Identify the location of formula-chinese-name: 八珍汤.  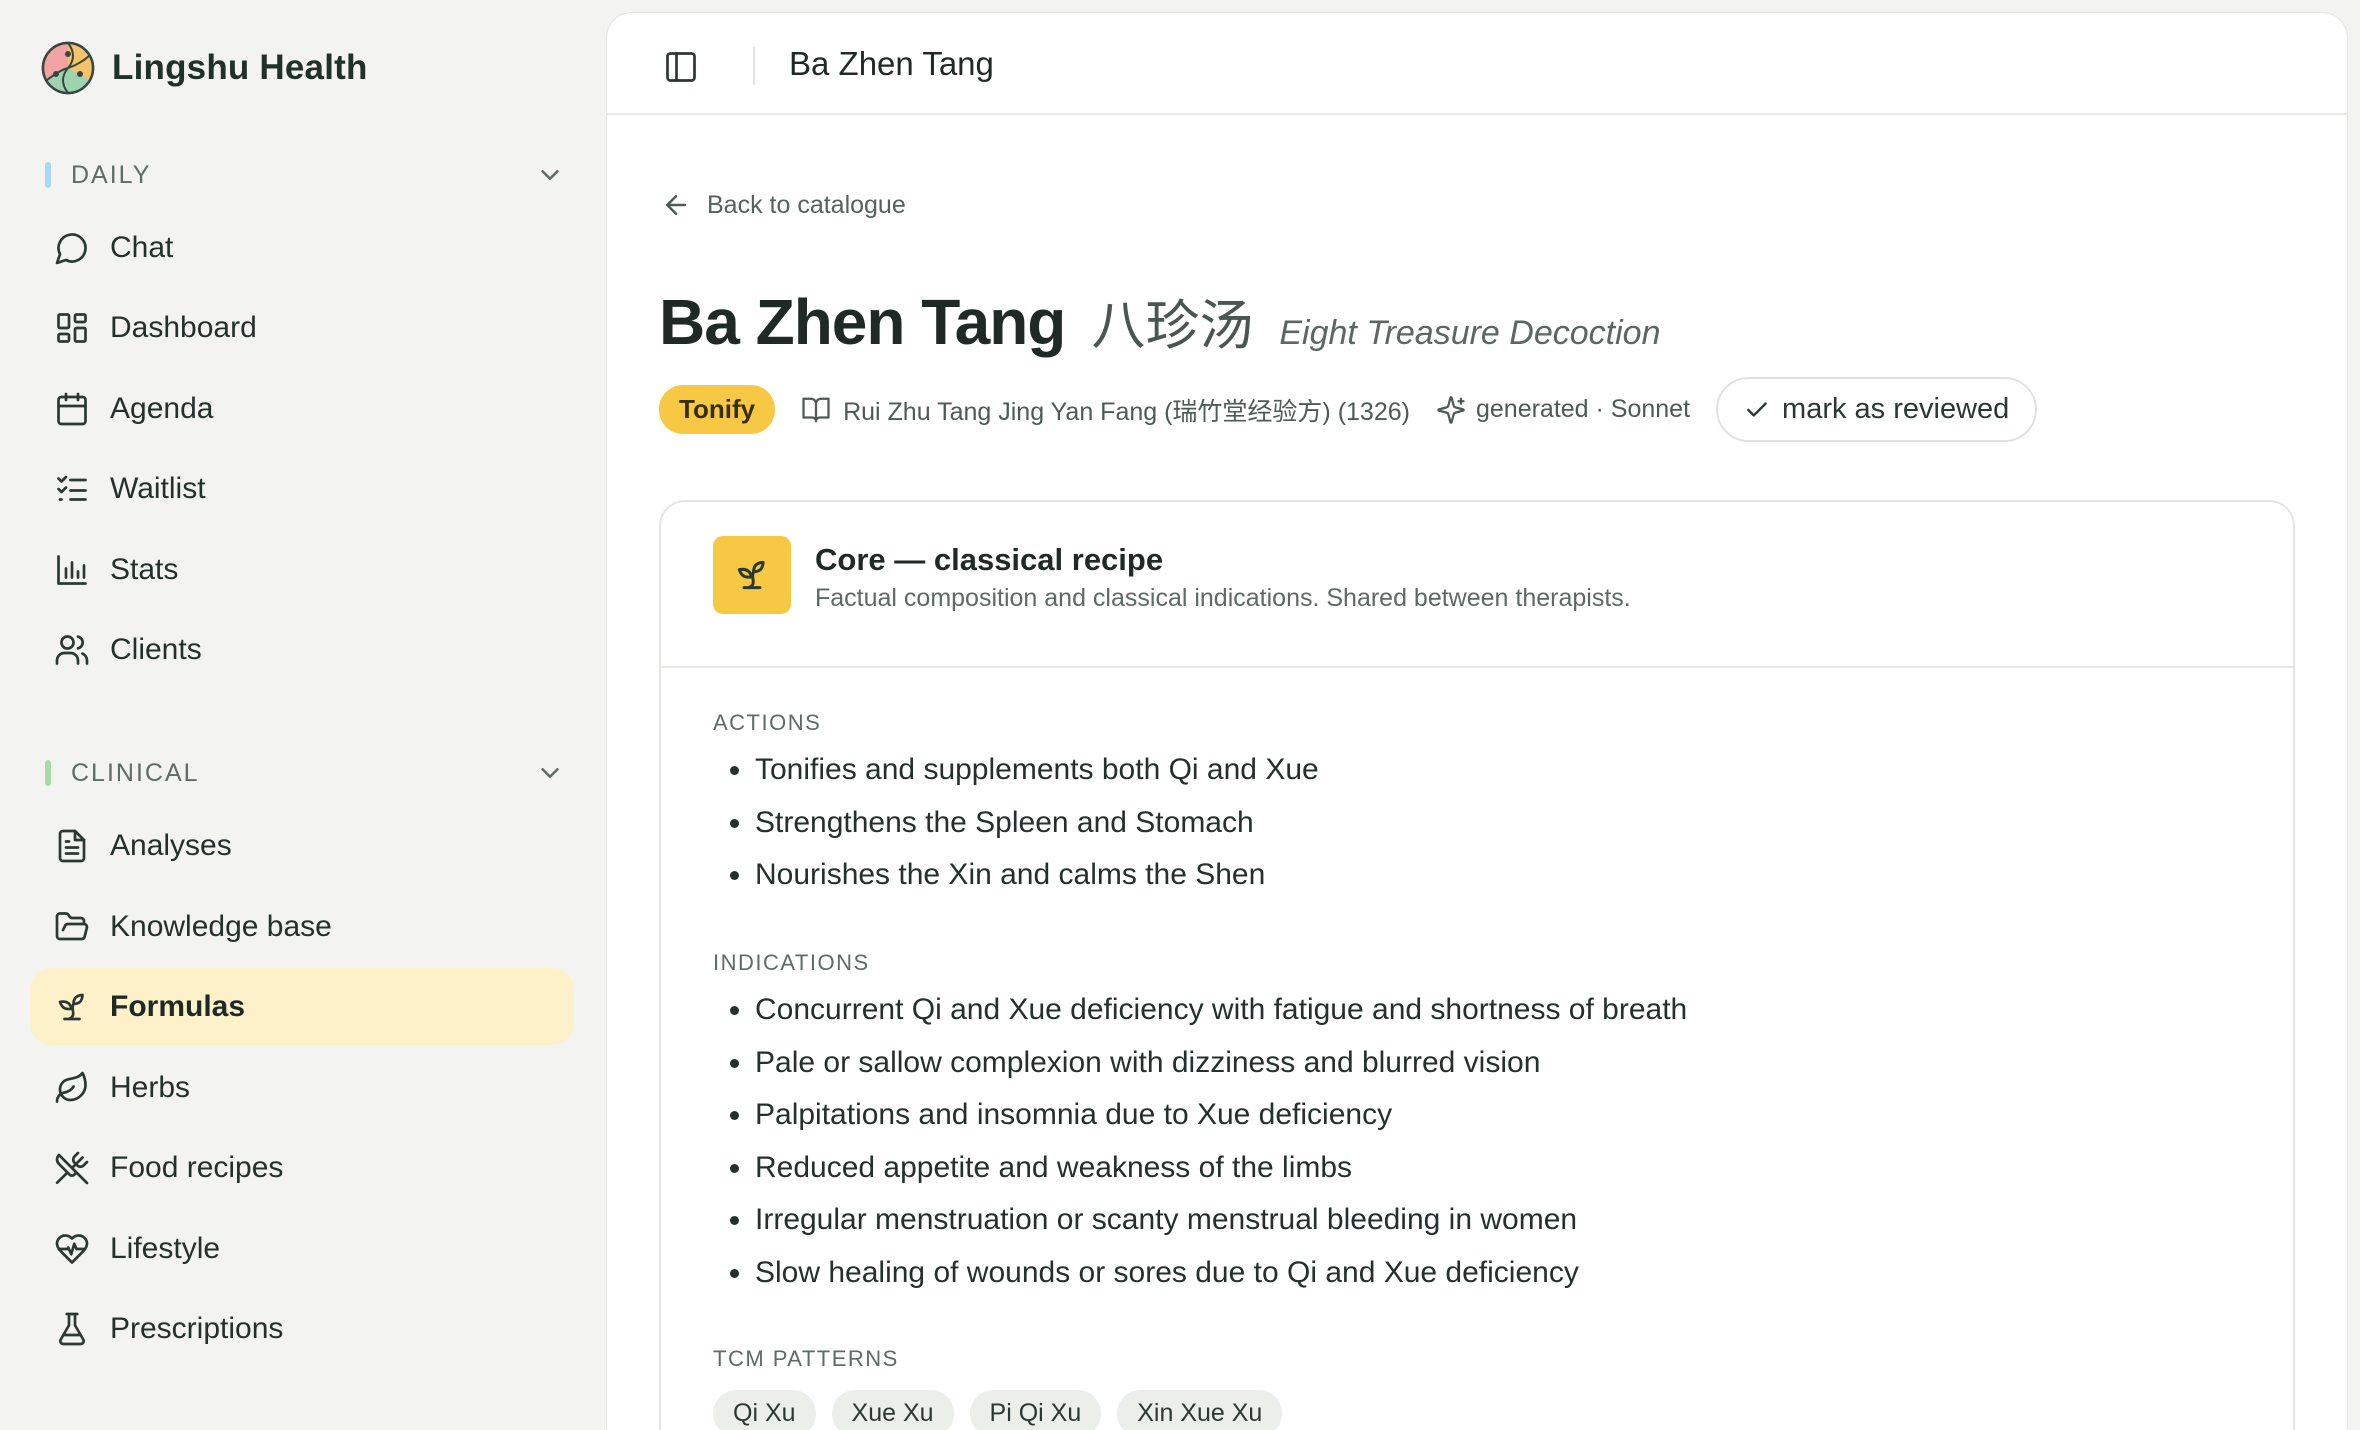
(1172, 325).